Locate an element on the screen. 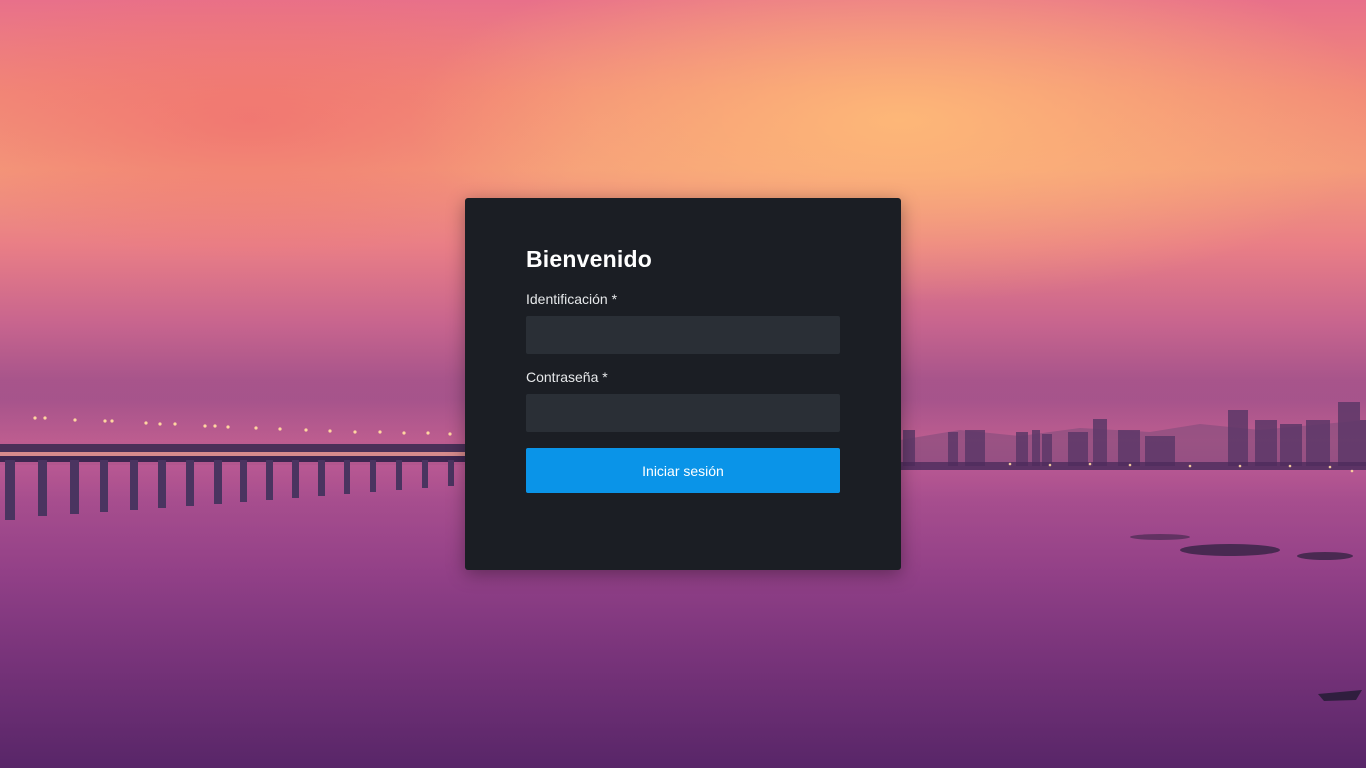 Image resolution: width=1366 pixels, height=768 pixels. login-title: Bienvenido is located at coordinates (589, 259).